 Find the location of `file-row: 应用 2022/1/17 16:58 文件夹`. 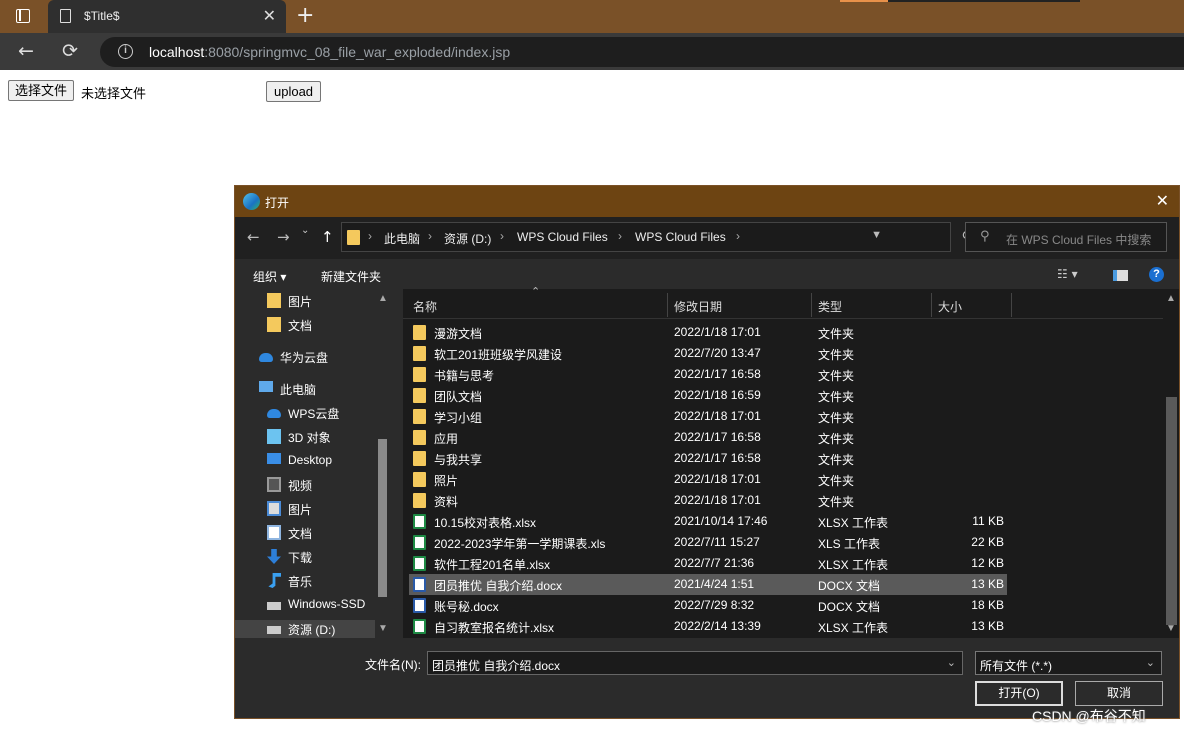

file-row: 应用 2022/1/17 16:58 文件夹 is located at coordinates (708, 437).